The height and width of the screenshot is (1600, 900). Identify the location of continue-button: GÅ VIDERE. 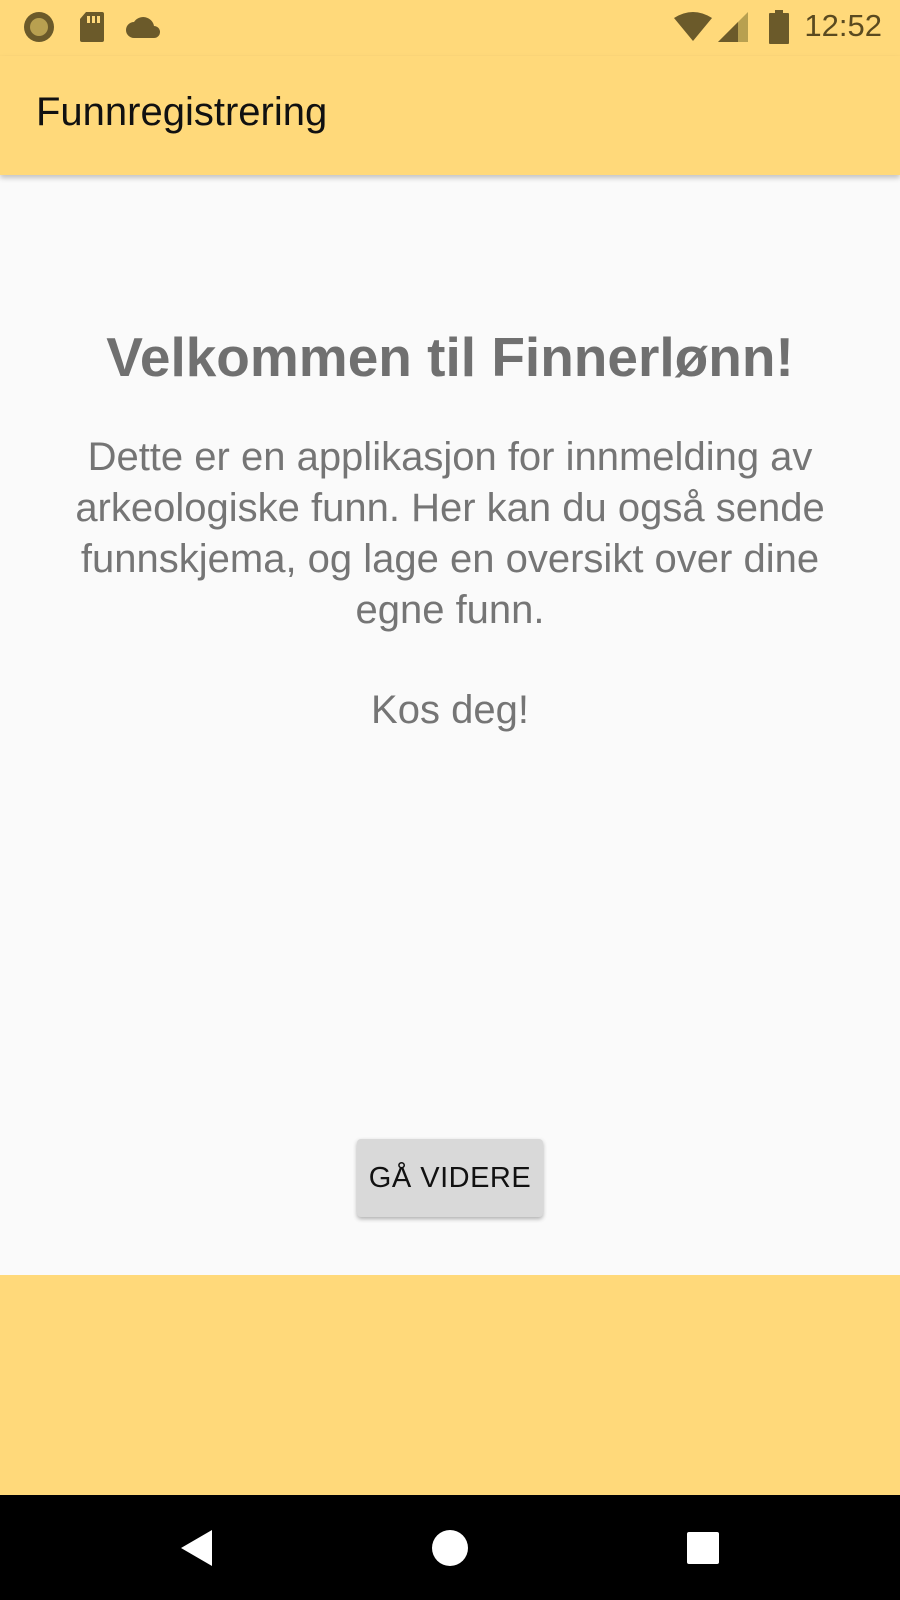
(450, 1178).